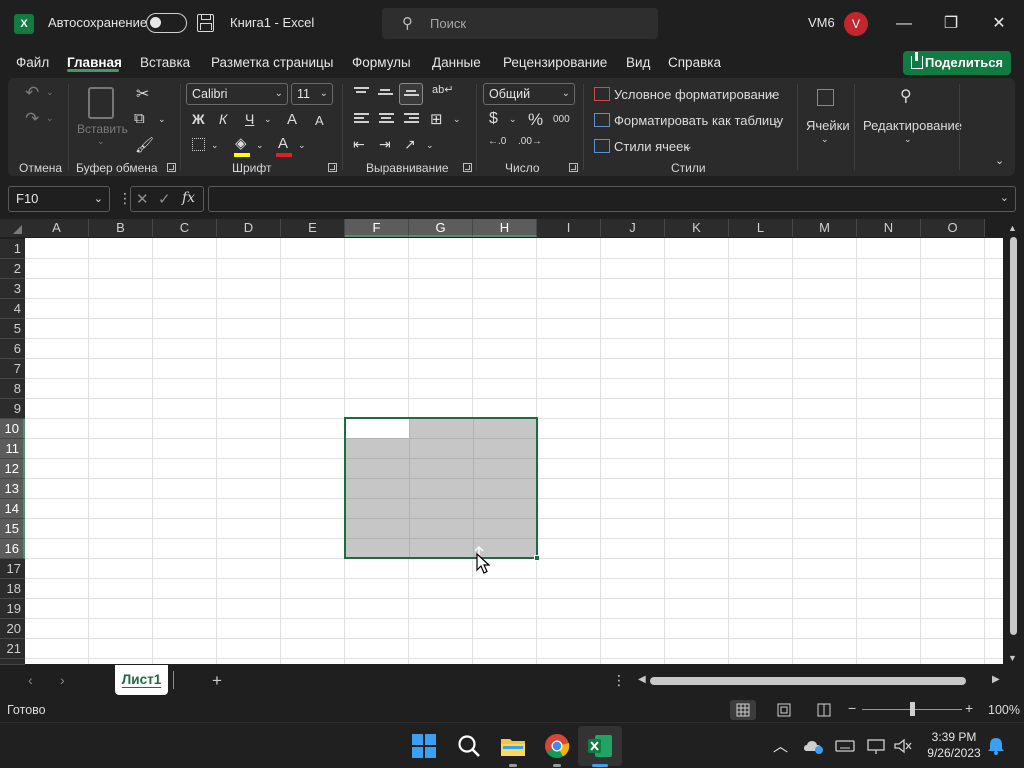  Describe the element at coordinates (12, 449) in the screenshot. I see `row-header: 11` at that location.